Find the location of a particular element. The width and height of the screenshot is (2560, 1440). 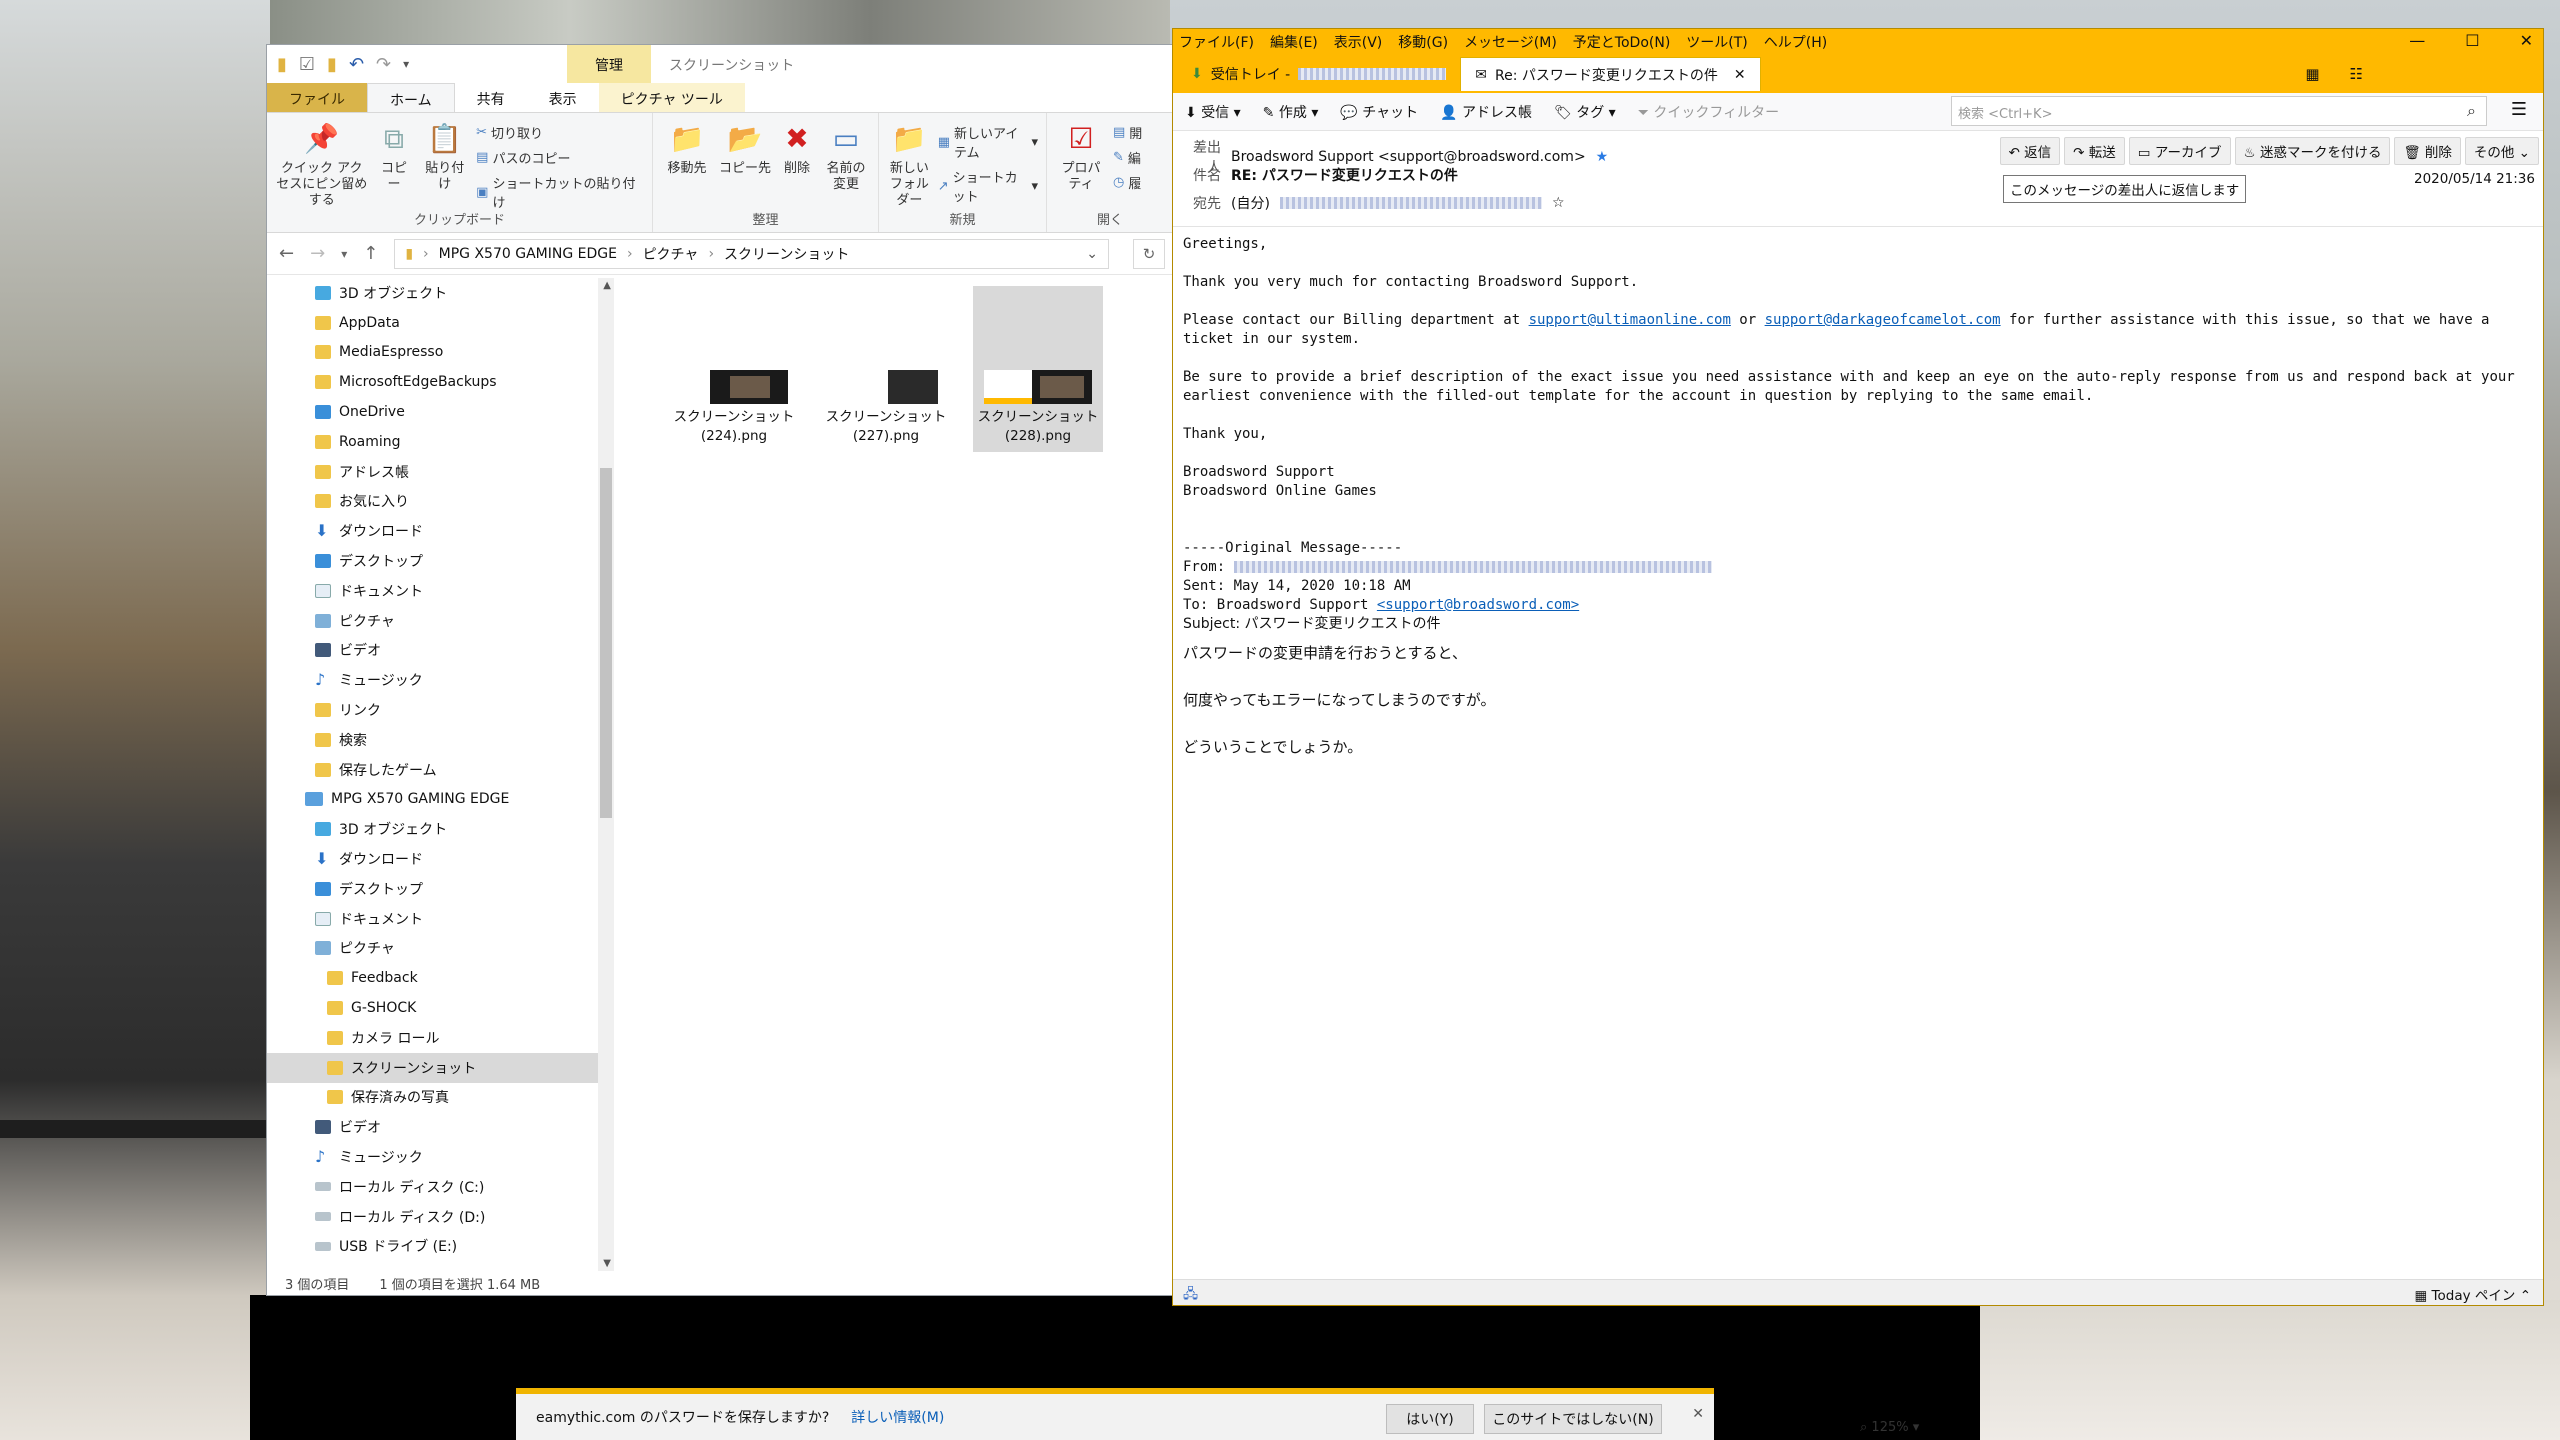

address-dropdown-icon: ⌄ is located at coordinates (1092, 254).